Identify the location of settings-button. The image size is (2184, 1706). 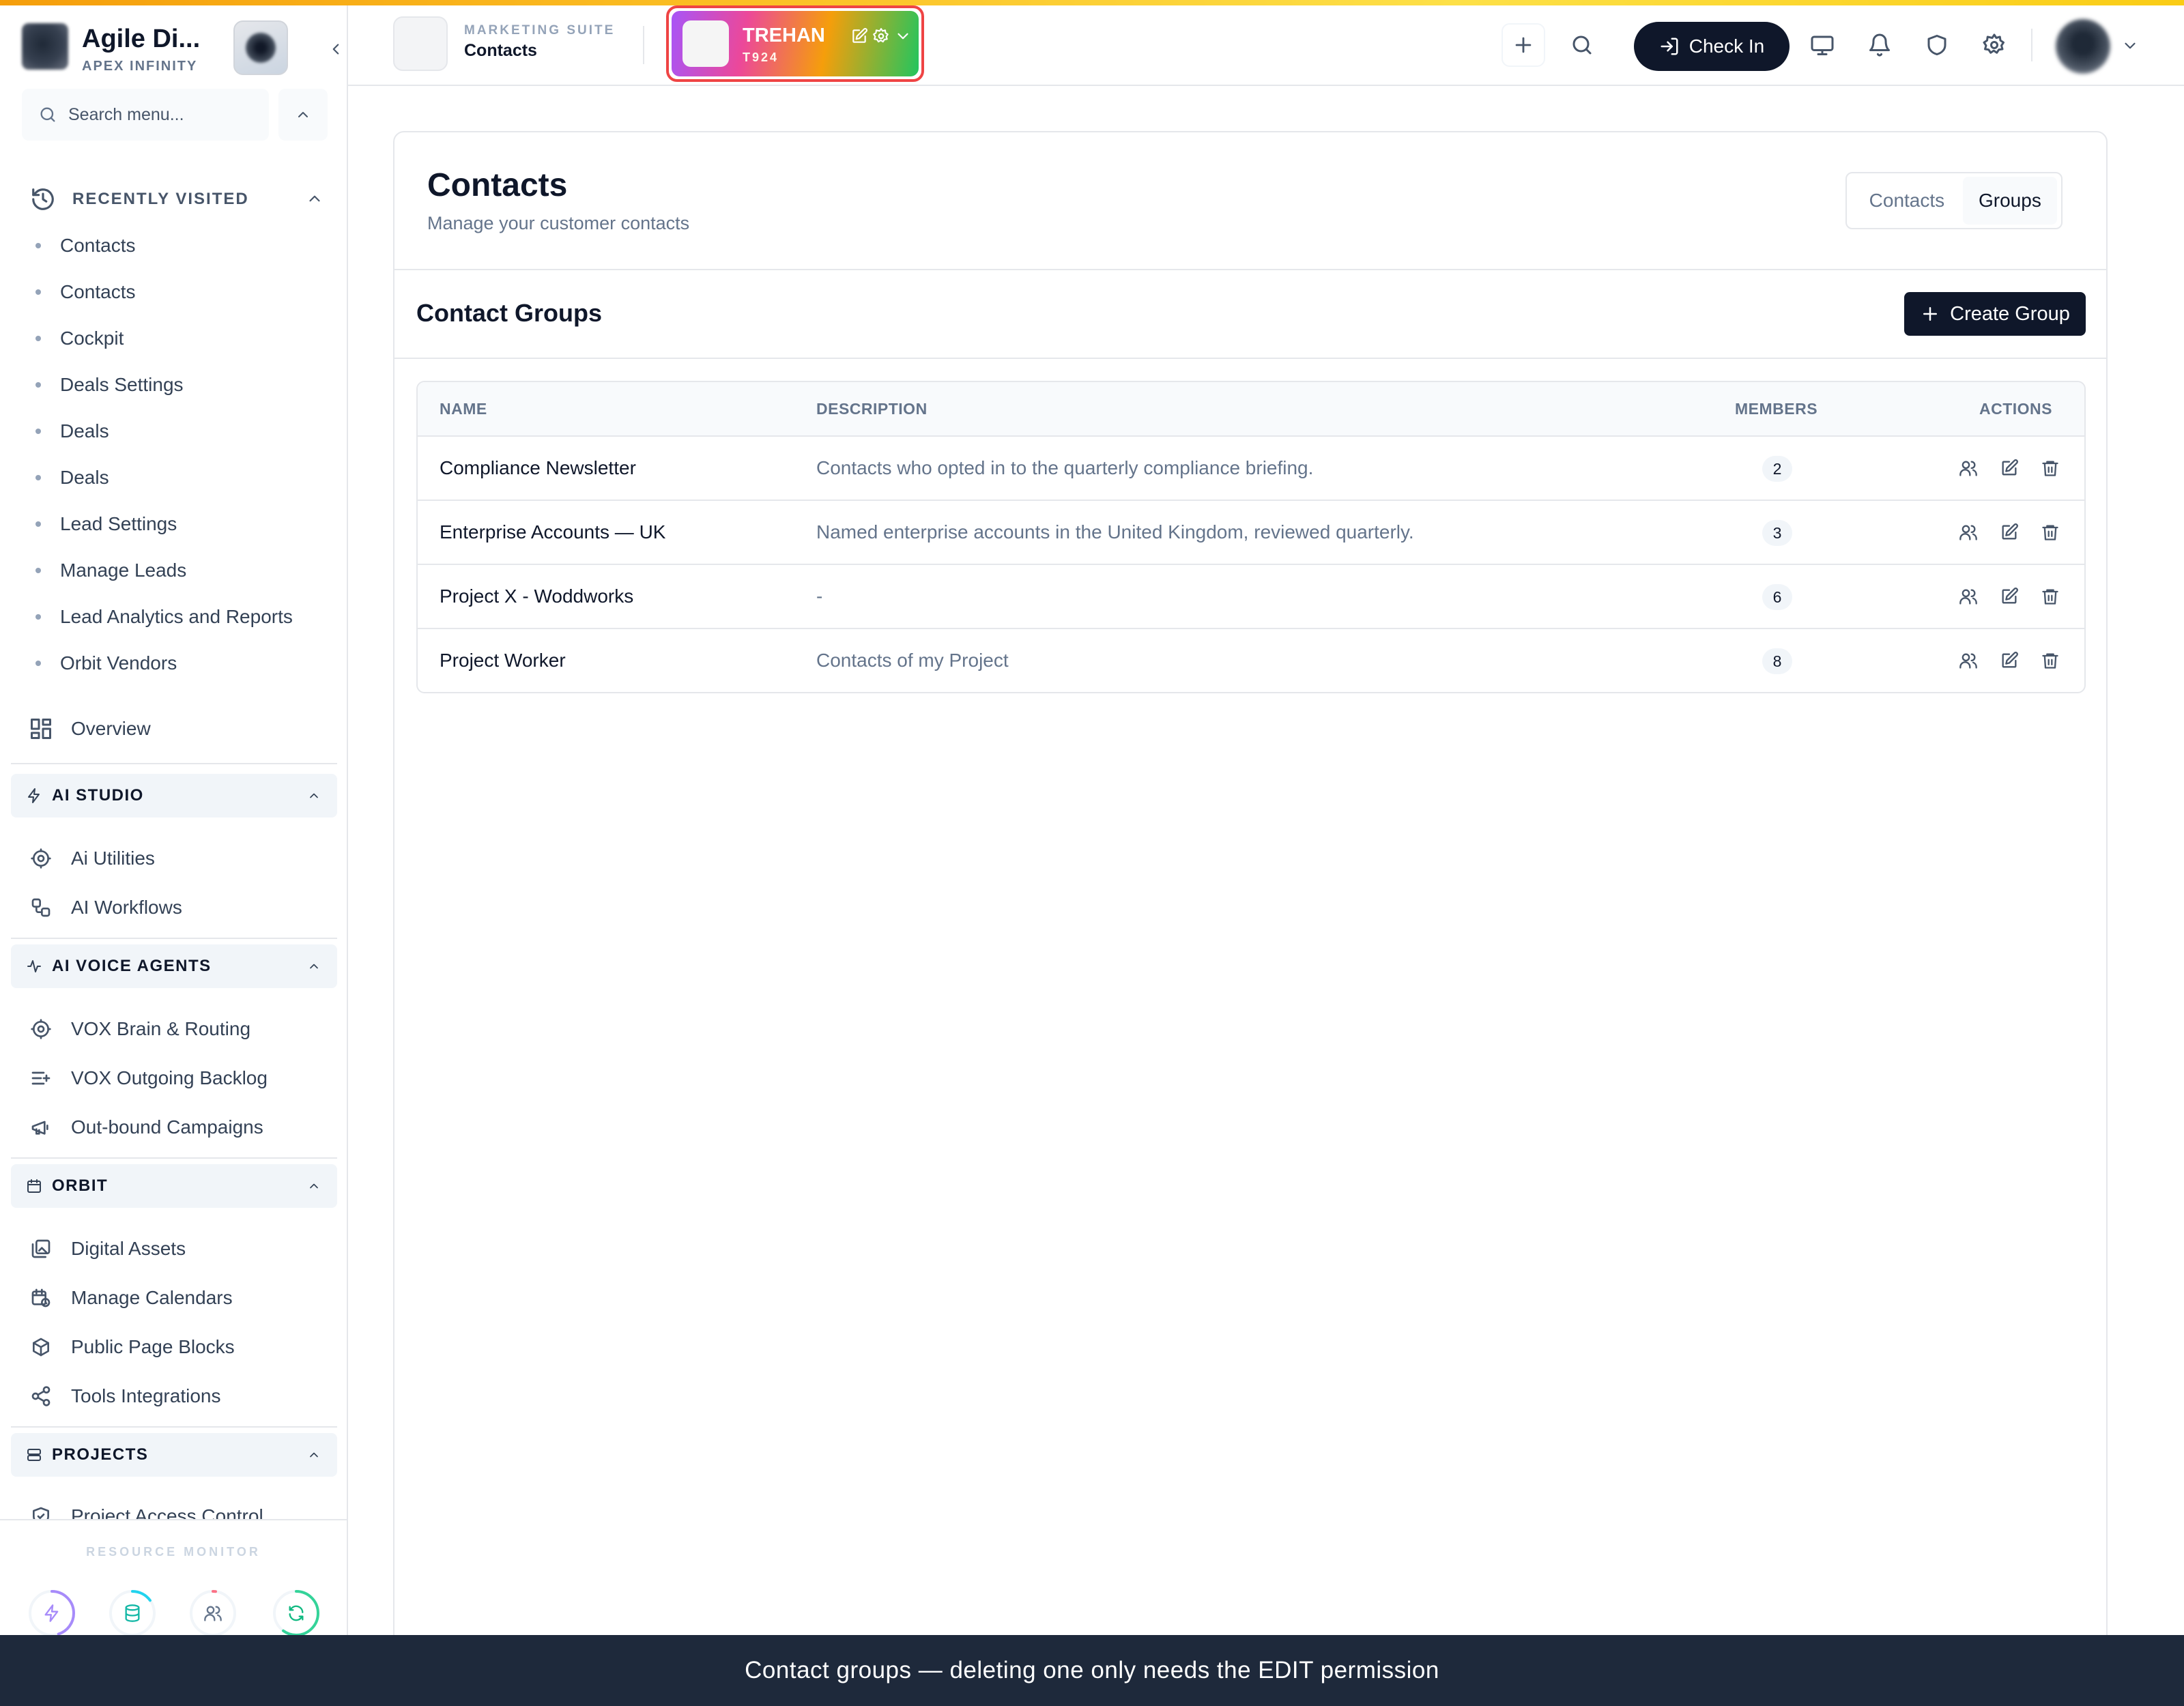
(1994, 45).